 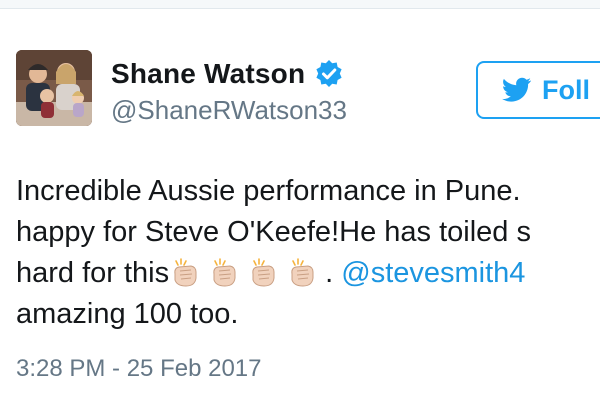 What do you see at coordinates (208, 74) in the screenshot?
I see `author-display-name: Shane Watson` at bounding box center [208, 74].